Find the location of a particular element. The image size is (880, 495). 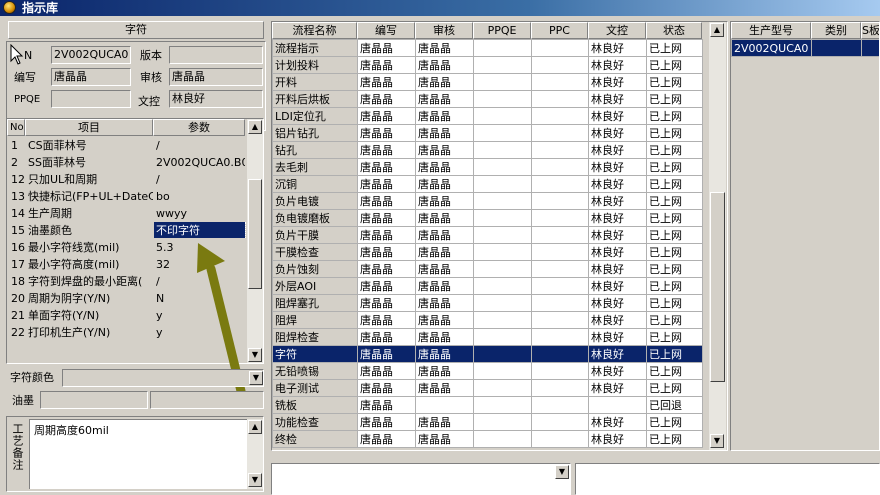

doc-control-field: 林良好 is located at coordinates (216, 99).